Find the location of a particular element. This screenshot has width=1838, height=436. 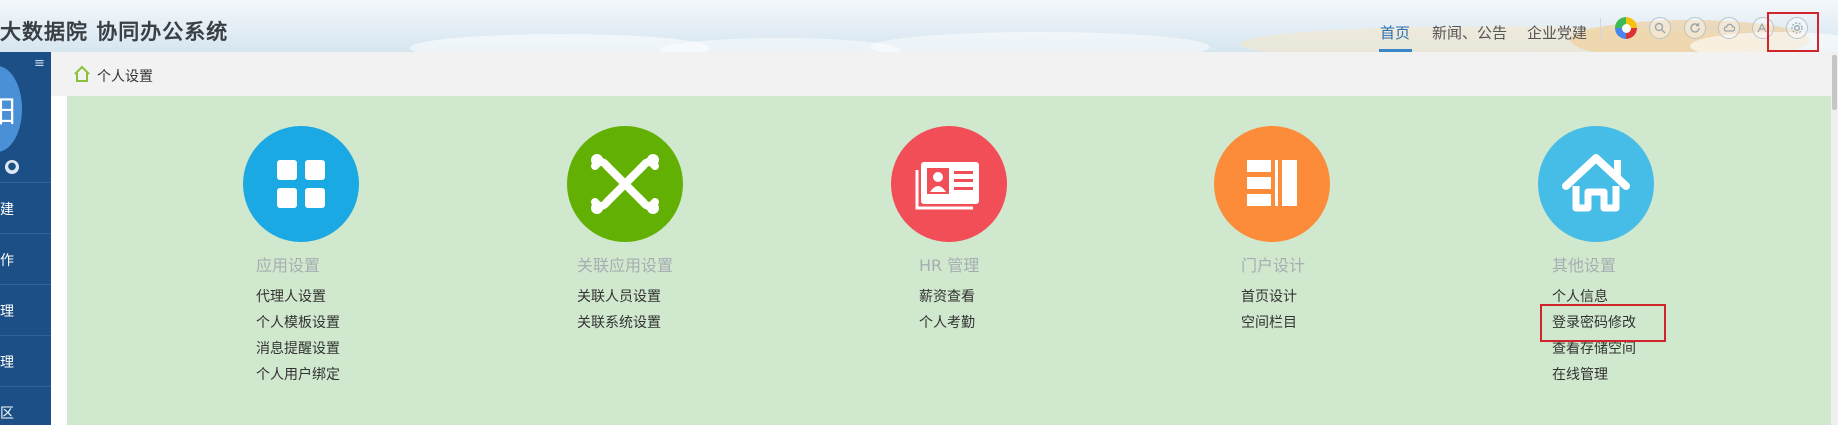

section-links: 薪资查看 个人考勤 is located at coordinates (947, 310).